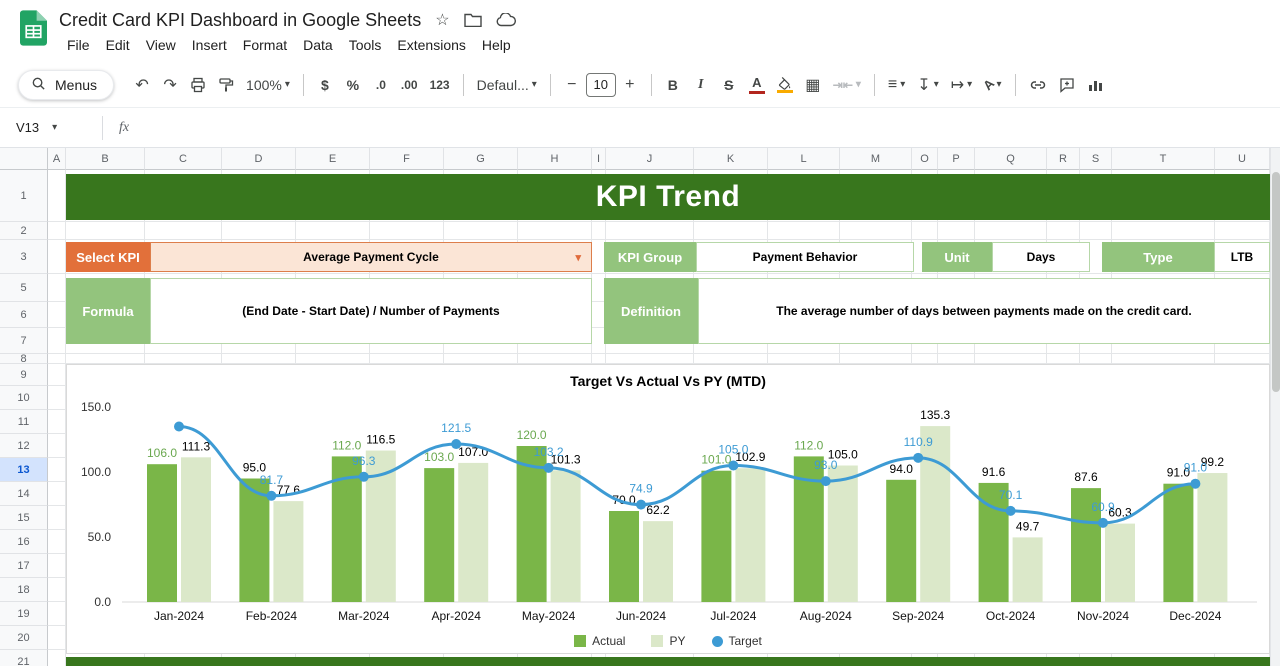 The width and height of the screenshot is (1280, 666). What do you see at coordinates (896, 85) in the screenshot?
I see `horizontal-align-button: ≡ ▾` at bounding box center [896, 85].